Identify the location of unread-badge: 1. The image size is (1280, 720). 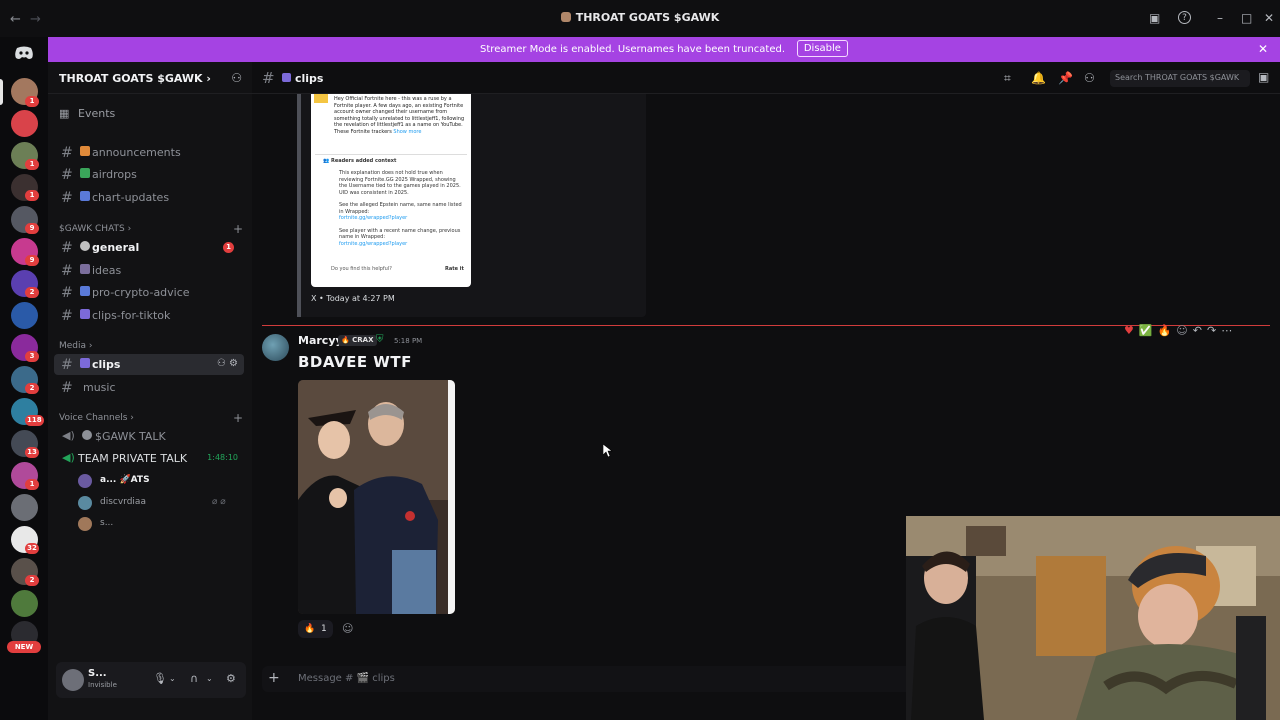
(32, 164).